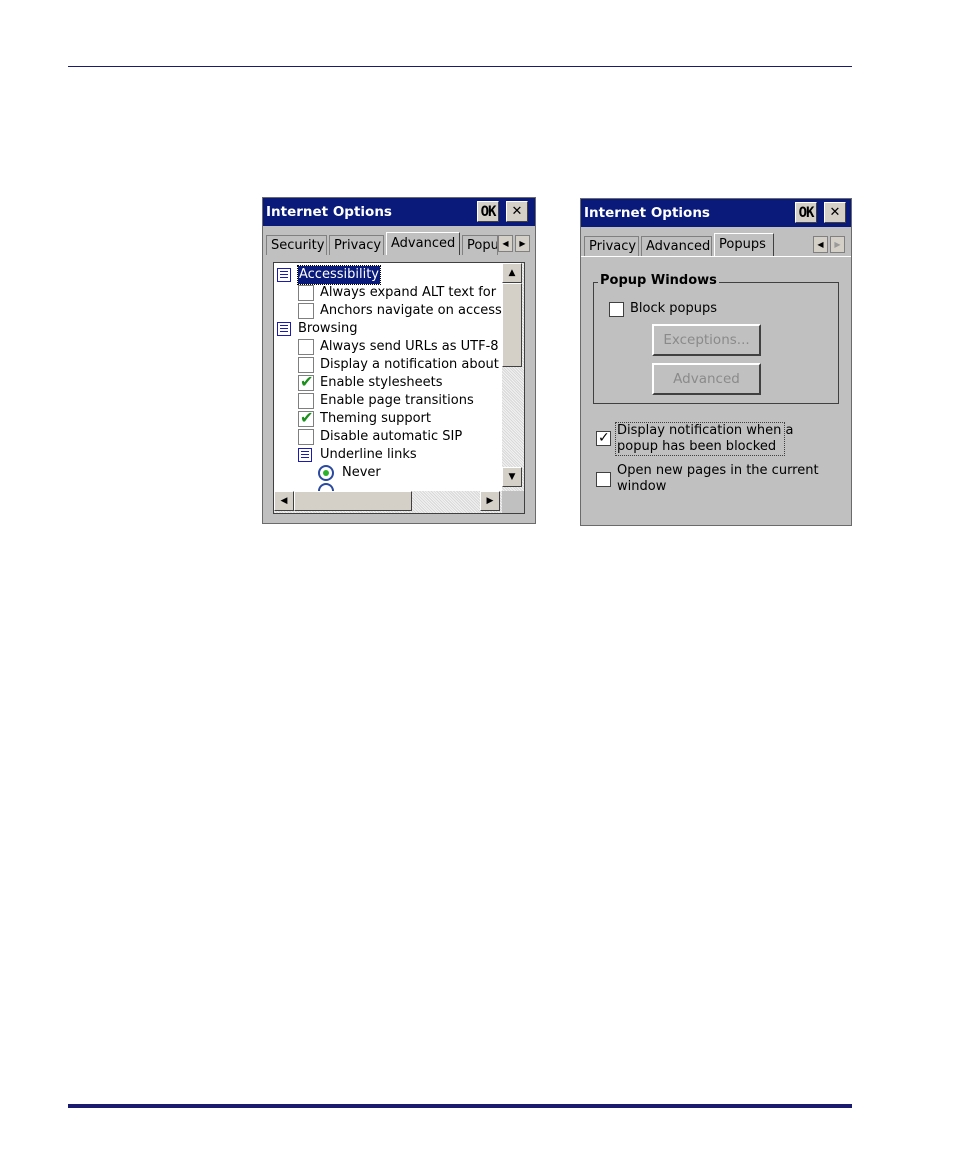 The width and height of the screenshot is (954, 1158). I want to click on scrollbar-corner, so click(513, 502).